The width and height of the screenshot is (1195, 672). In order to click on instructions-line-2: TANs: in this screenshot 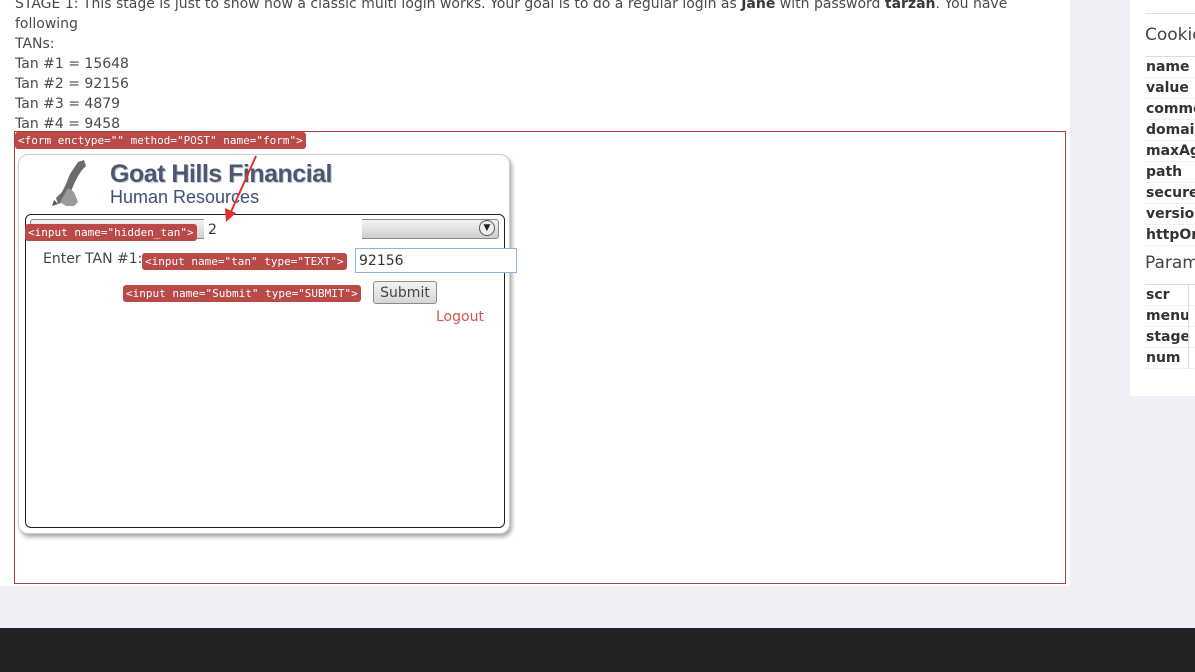, I will do `click(35, 44)`.